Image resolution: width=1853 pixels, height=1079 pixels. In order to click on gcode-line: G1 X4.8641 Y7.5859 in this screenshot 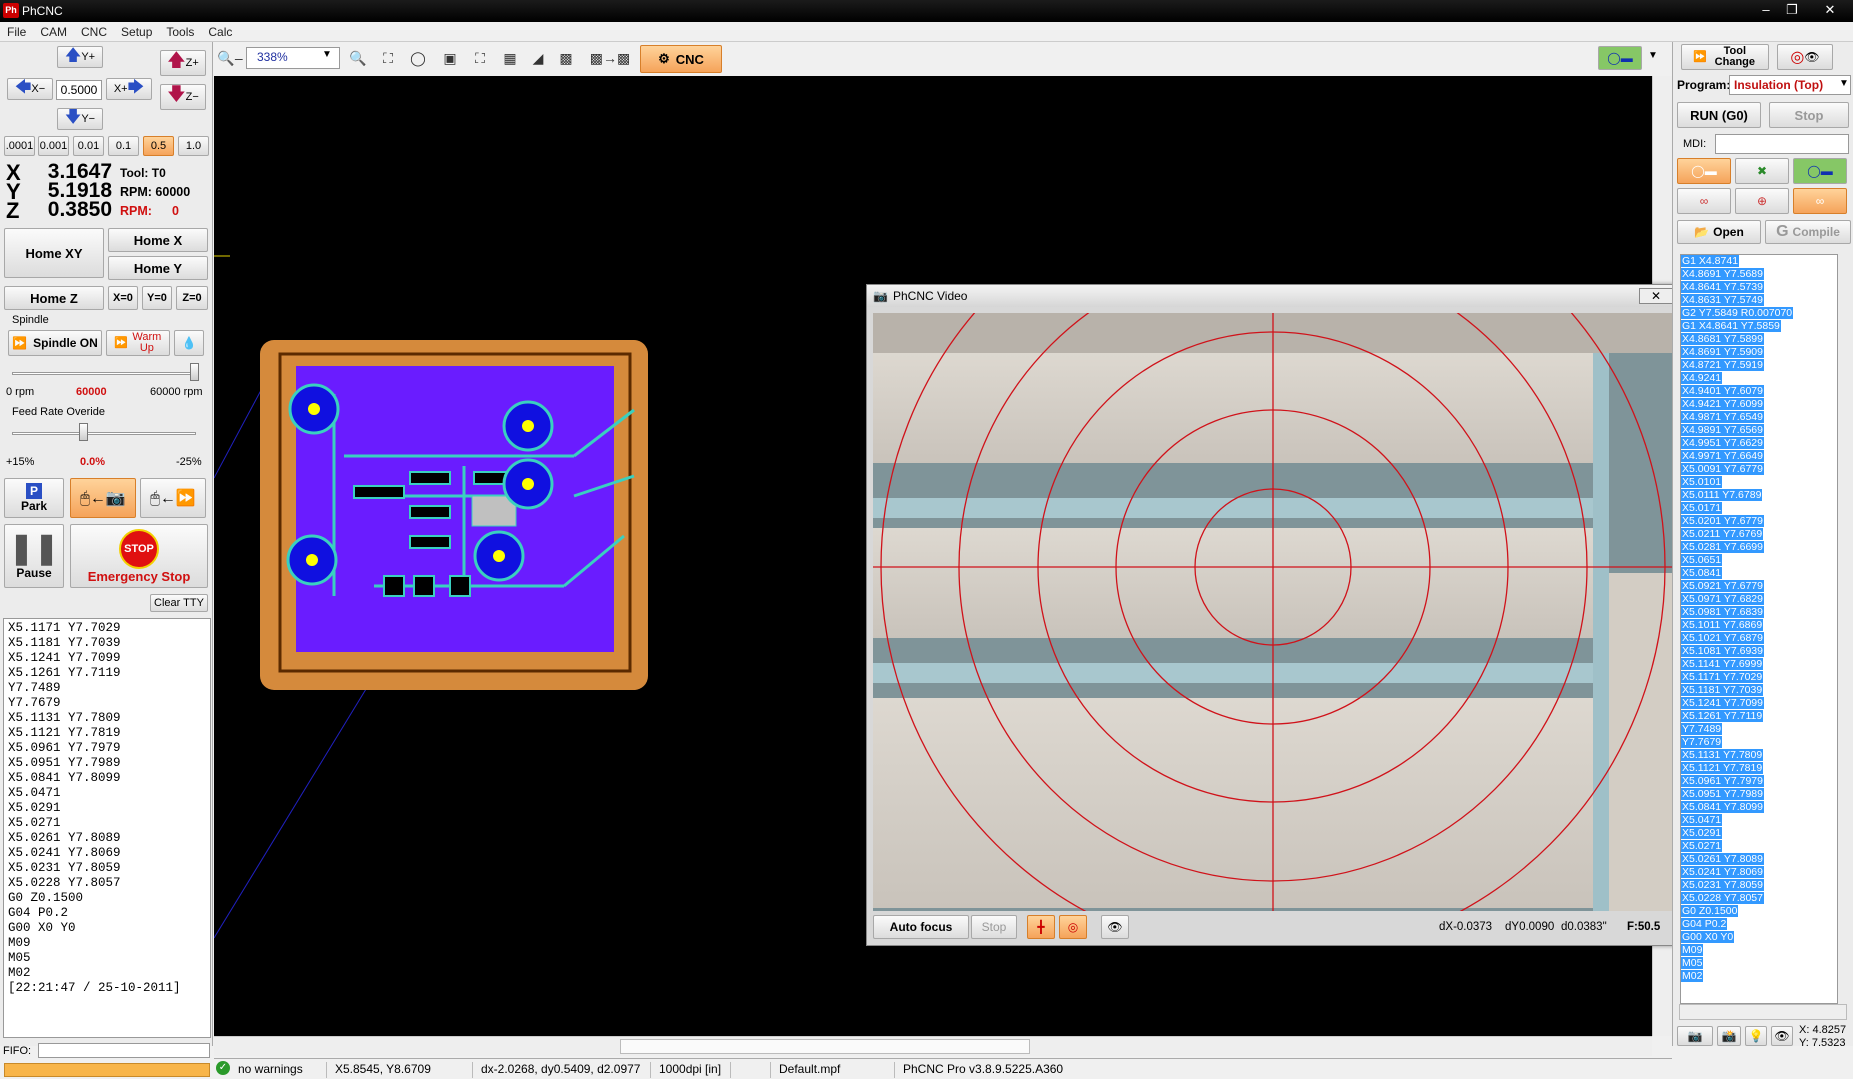, I will do `click(1759, 326)`.